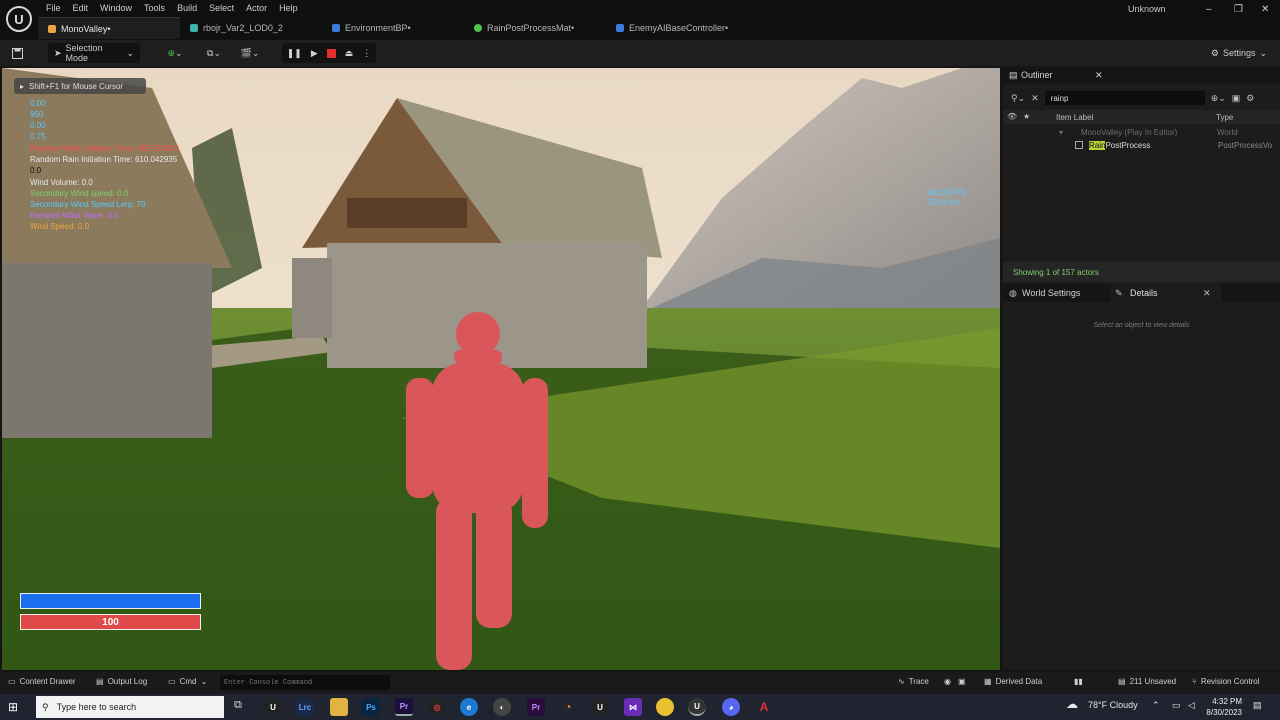  What do you see at coordinates (437, 707) in the screenshot?
I see `davinci-app-icon: ◎` at bounding box center [437, 707].